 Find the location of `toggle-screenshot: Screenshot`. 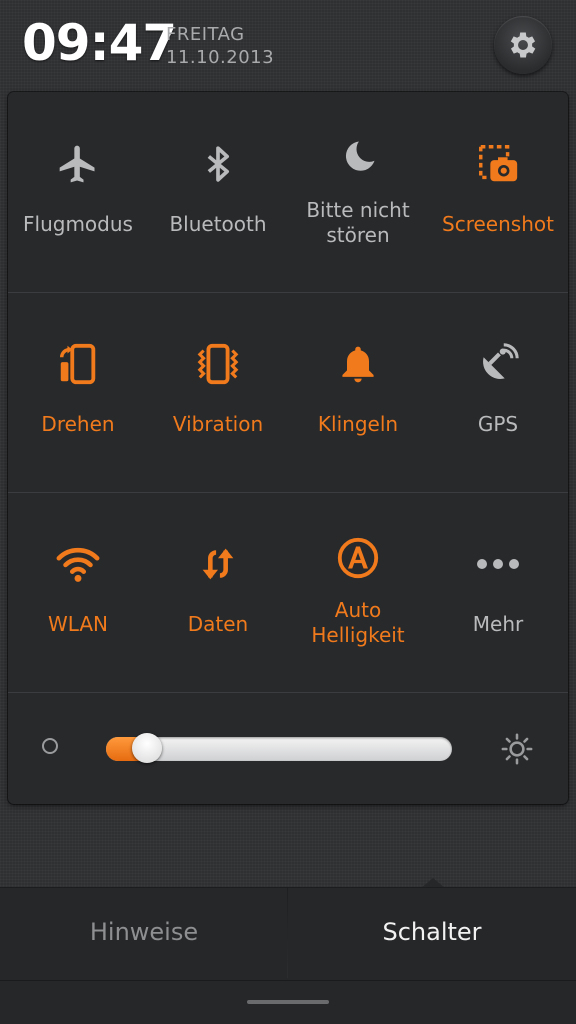

toggle-screenshot: Screenshot is located at coordinates (498, 192).